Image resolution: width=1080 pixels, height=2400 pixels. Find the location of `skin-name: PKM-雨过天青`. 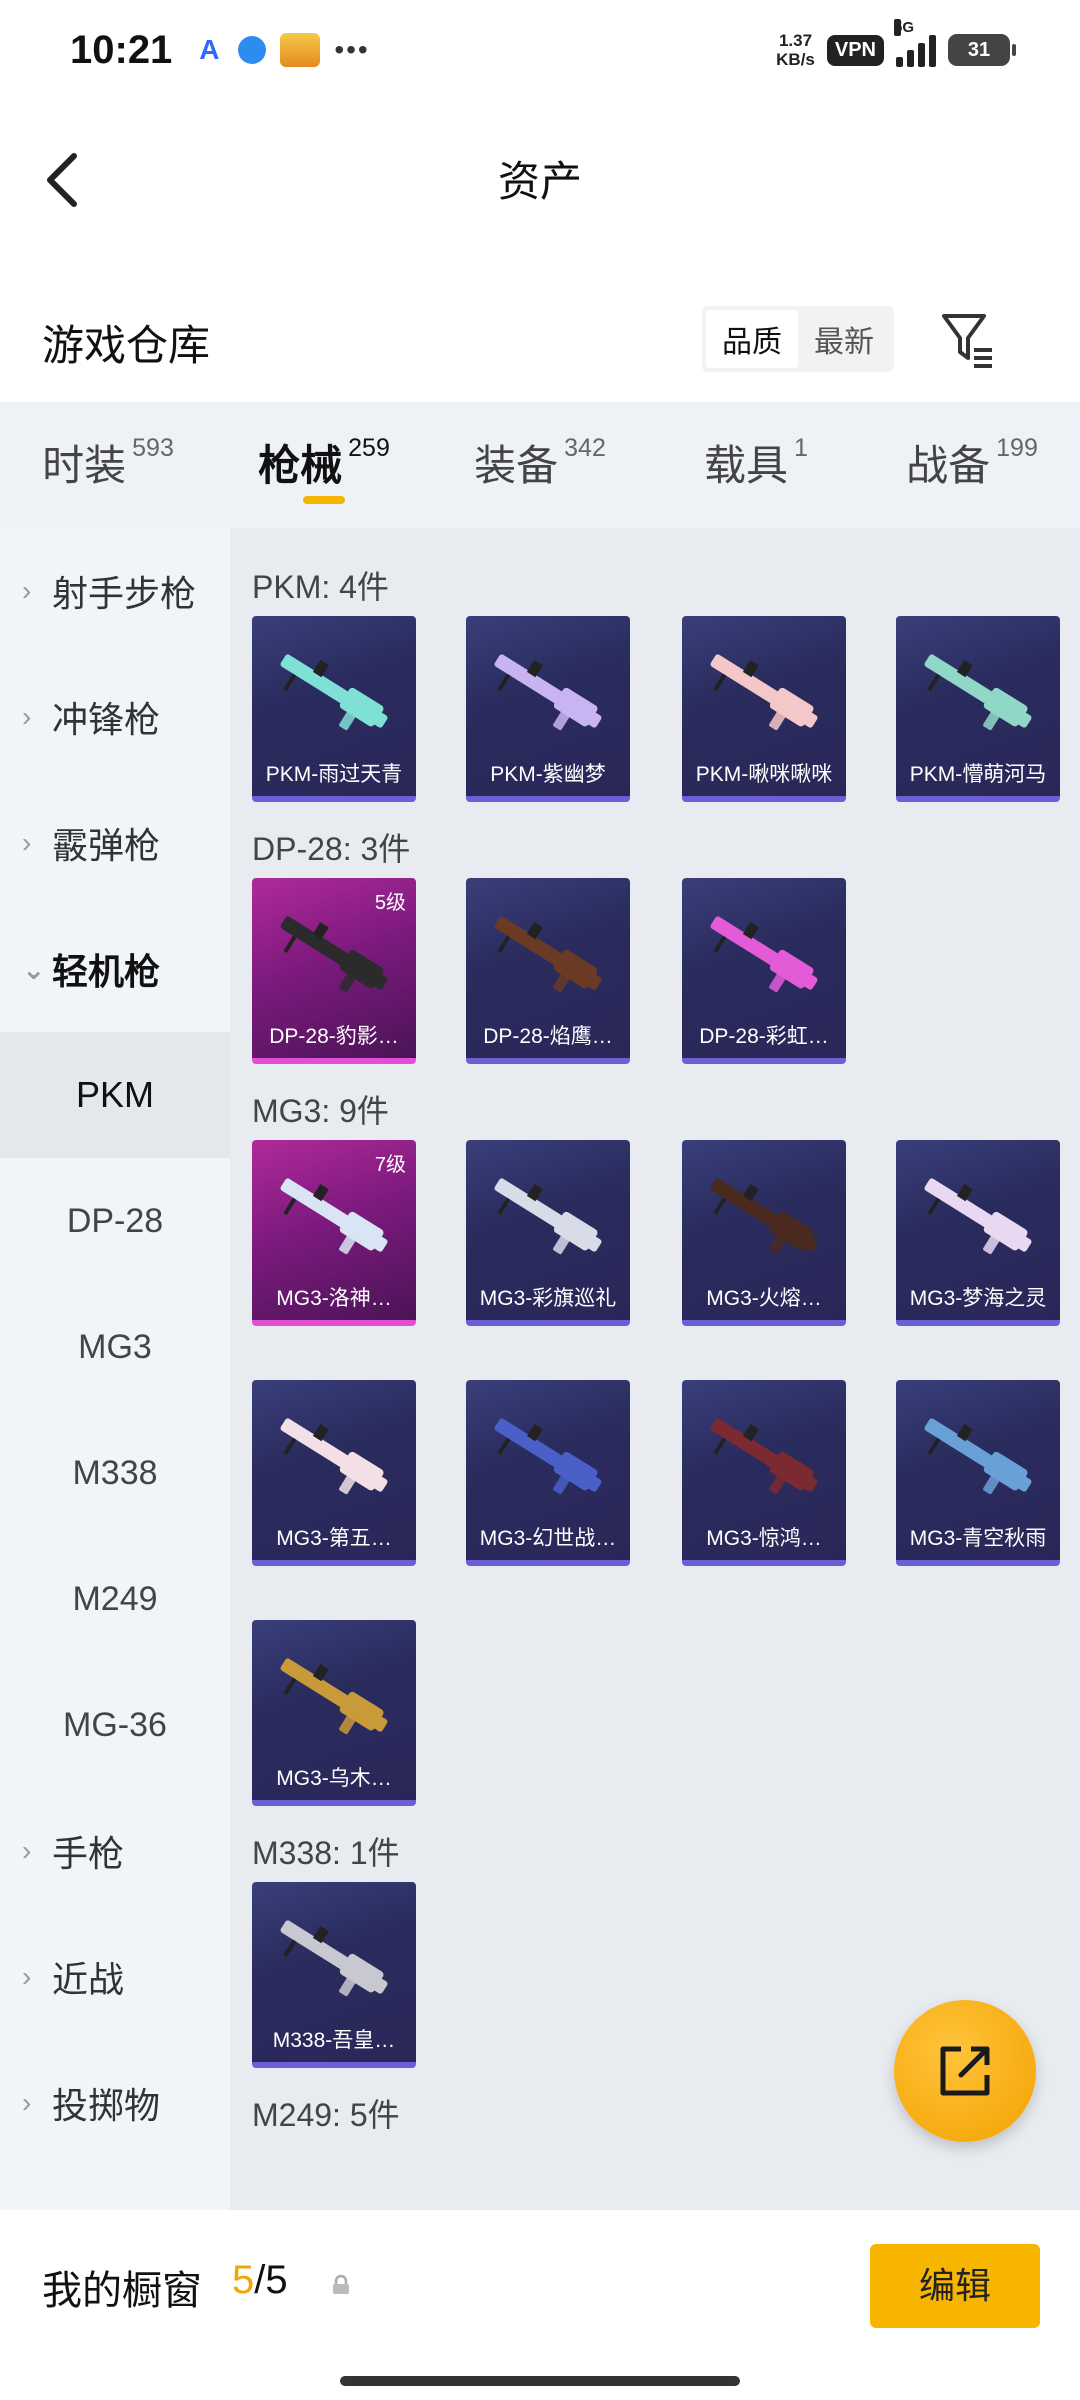

skin-name: PKM-雨过天青 is located at coordinates (334, 774).